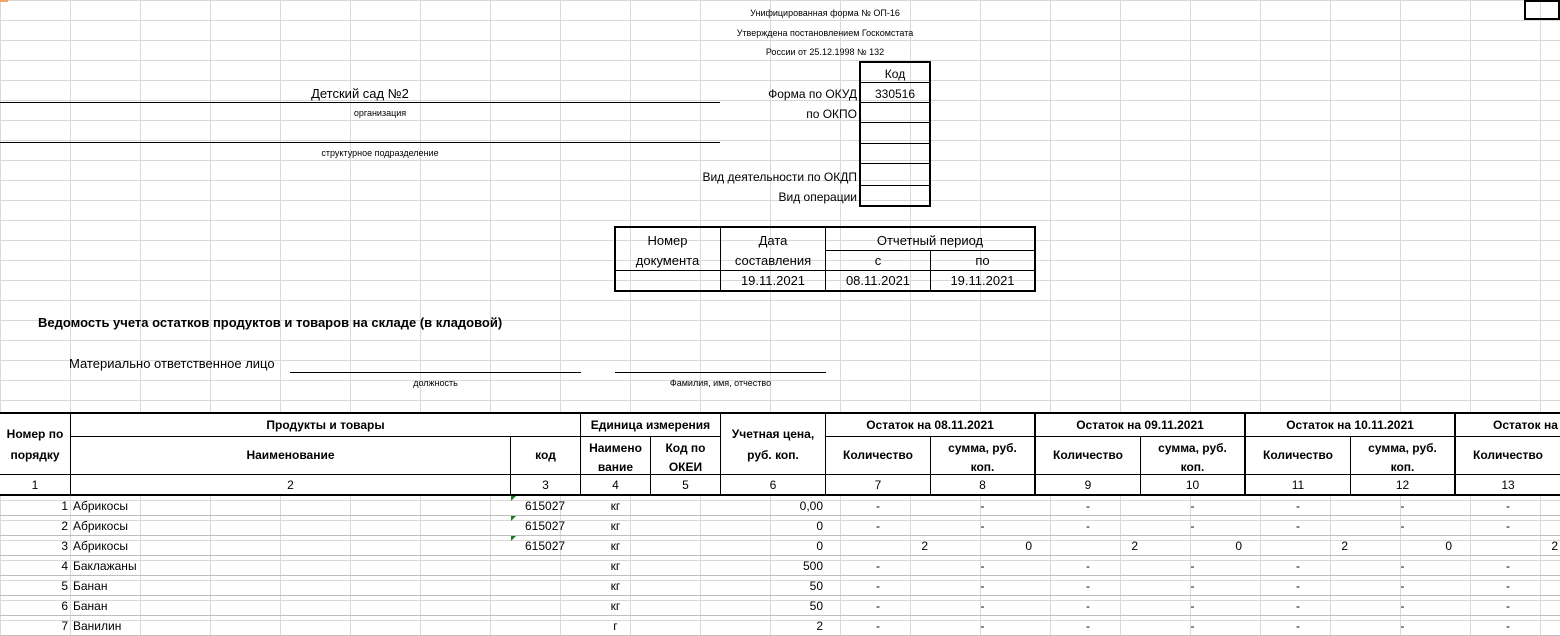  Describe the element at coordinates (64, 606) in the screenshot. I see `row-number: 6` at that location.